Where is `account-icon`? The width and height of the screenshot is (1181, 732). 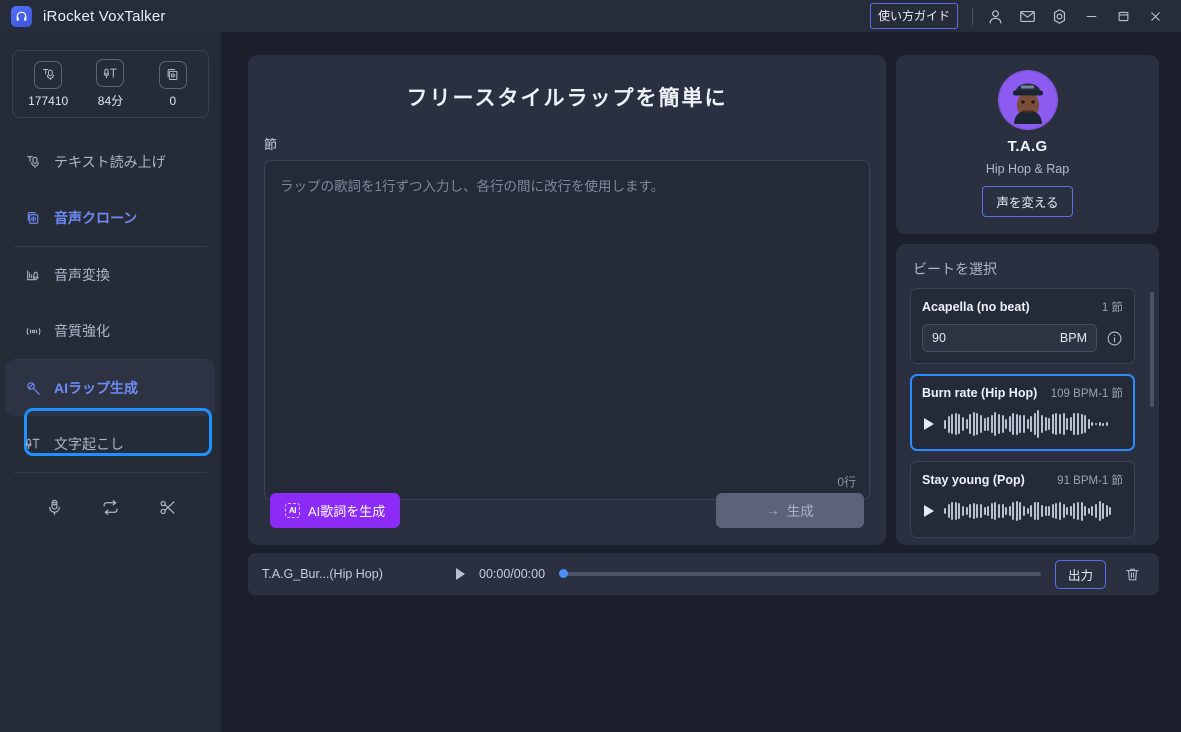
account-icon is located at coordinates (995, 16).